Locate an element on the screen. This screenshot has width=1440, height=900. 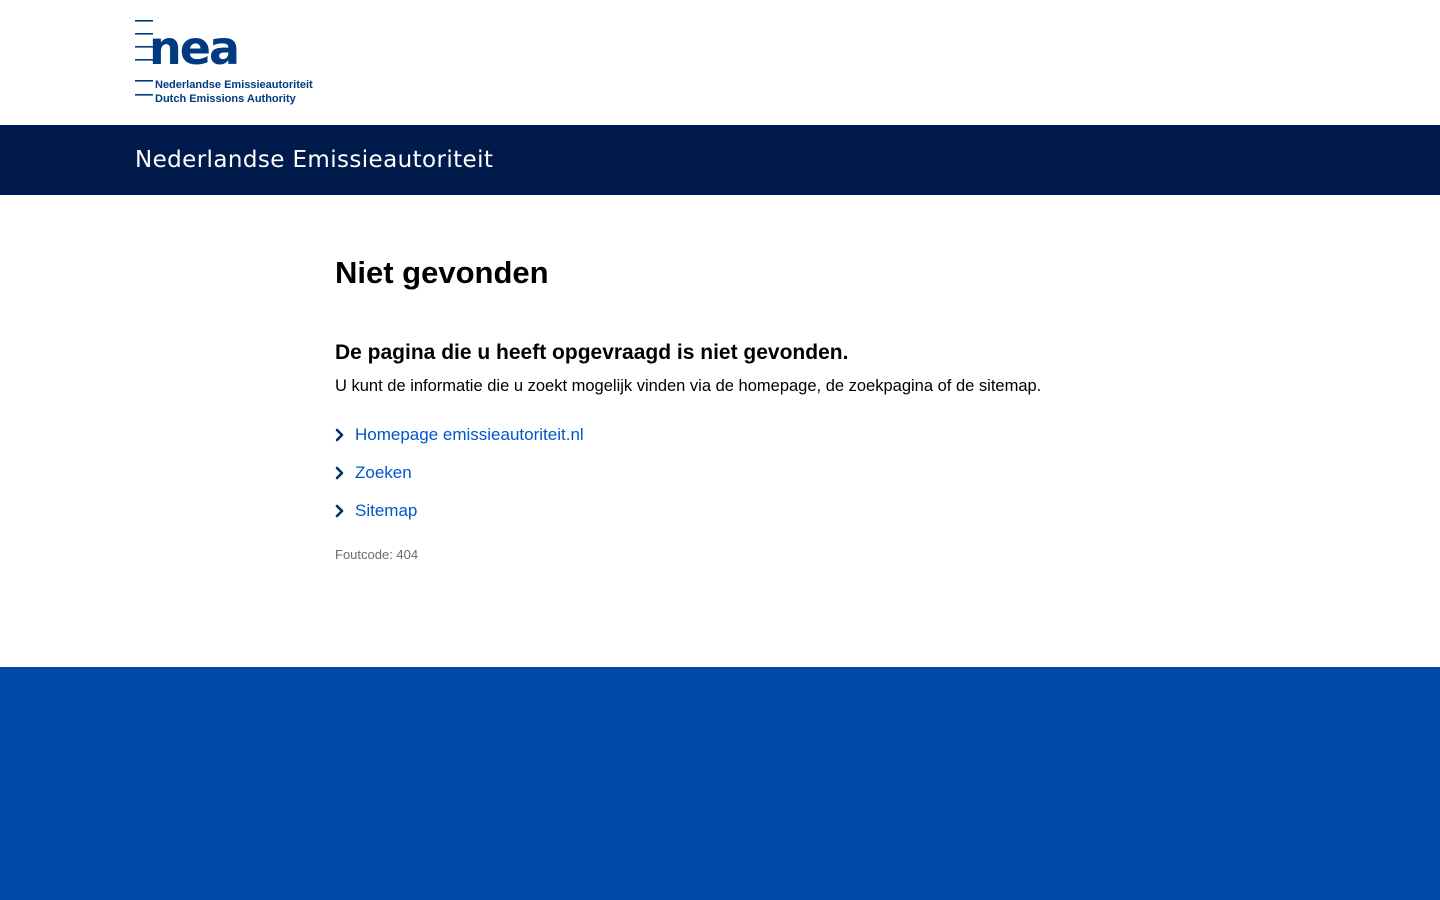
error-code: Foutcode: 404 is located at coordinates (377, 554).